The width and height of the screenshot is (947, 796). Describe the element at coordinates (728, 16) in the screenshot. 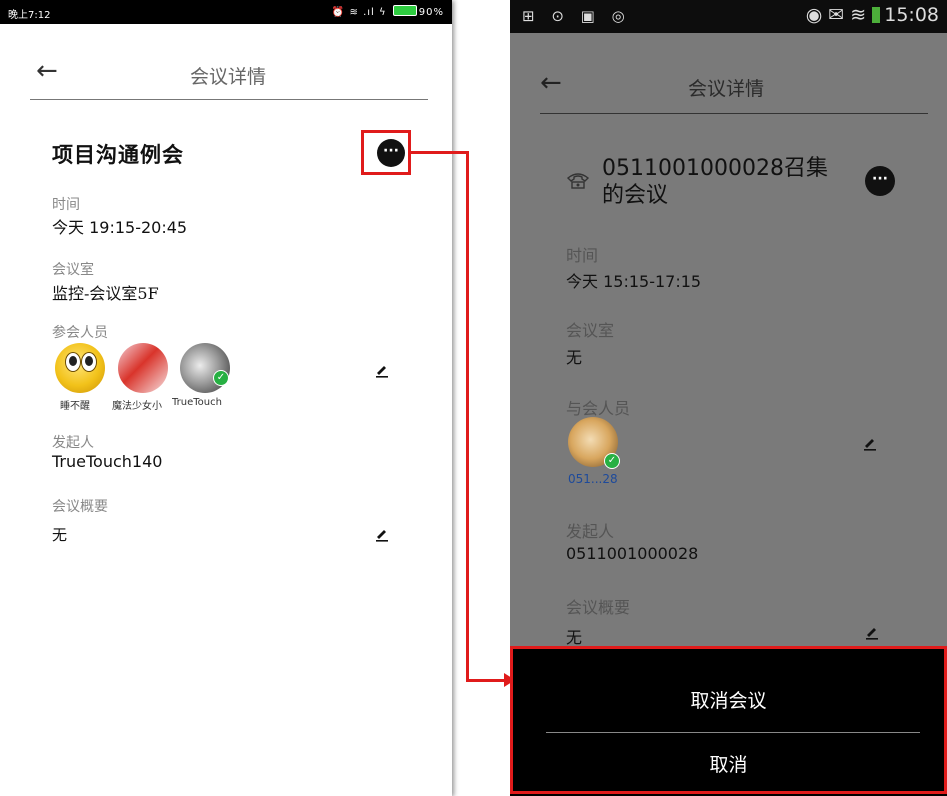

I see `status-bar: ⊞ ⊙ ▣ ◎ ◉ ✉ ≋ 15:08` at that location.